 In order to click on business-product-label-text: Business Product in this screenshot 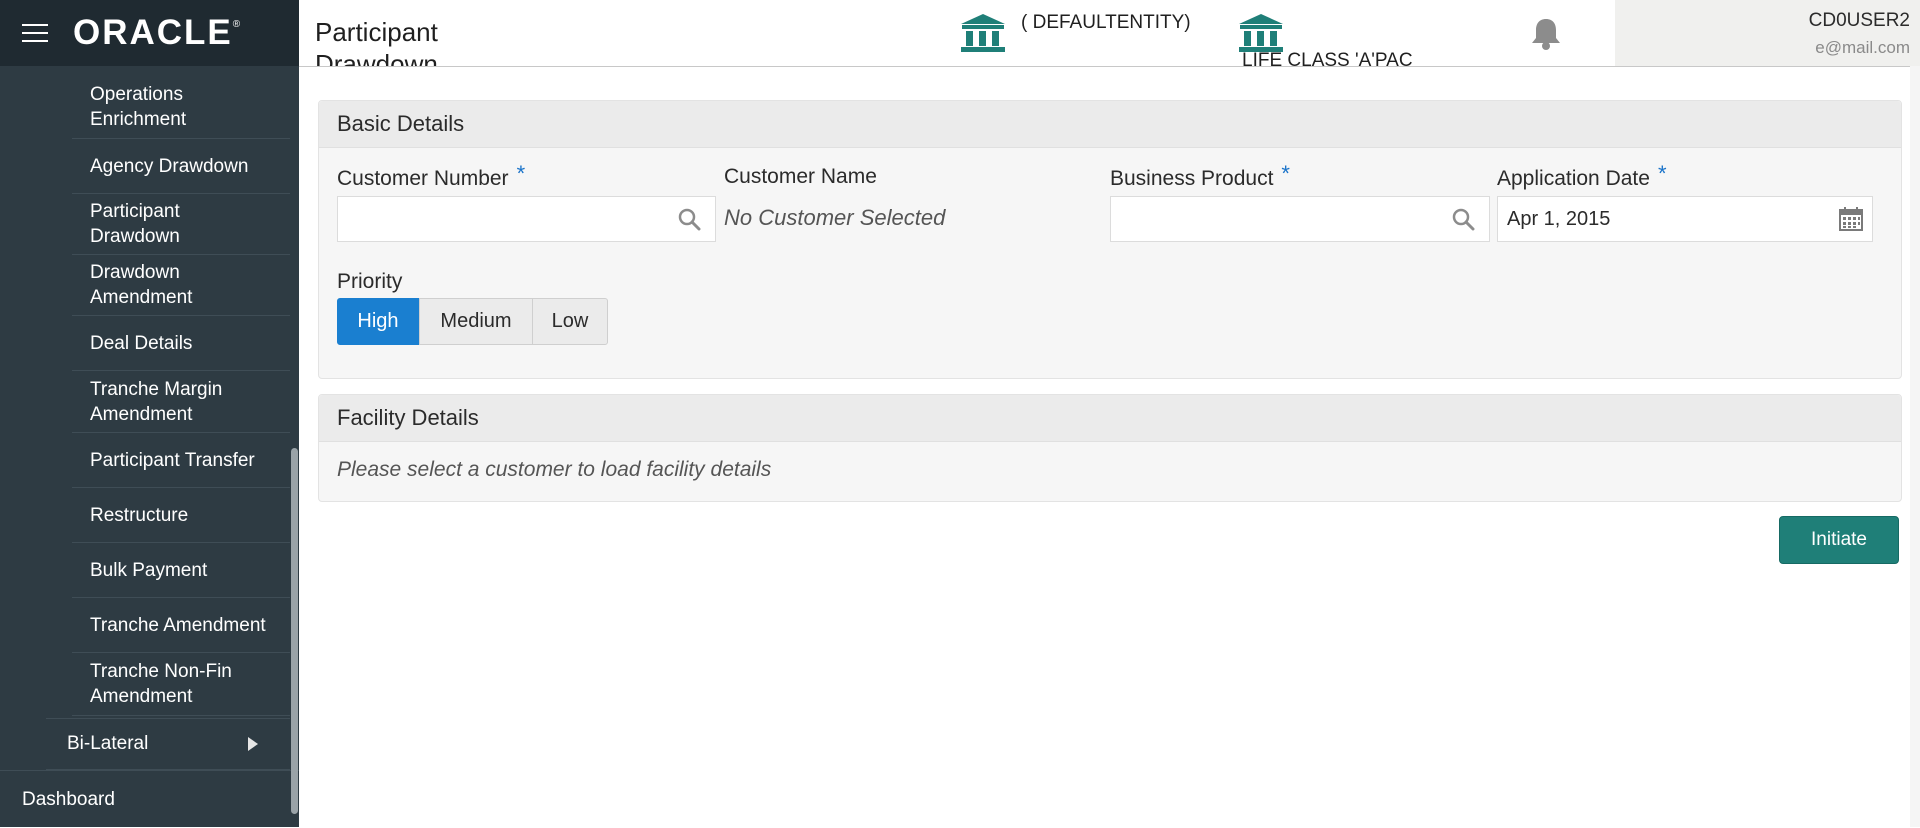, I will do `click(1192, 178)`.